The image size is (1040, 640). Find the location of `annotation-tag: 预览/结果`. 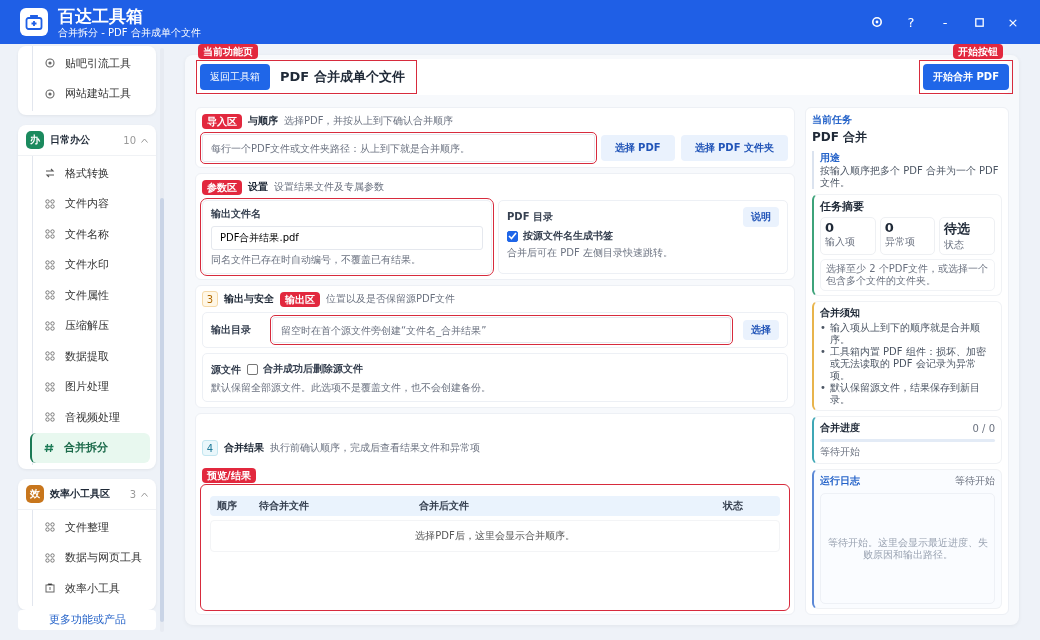

annotation-tag: 预览/结果 is located at coordinates (229, 475).